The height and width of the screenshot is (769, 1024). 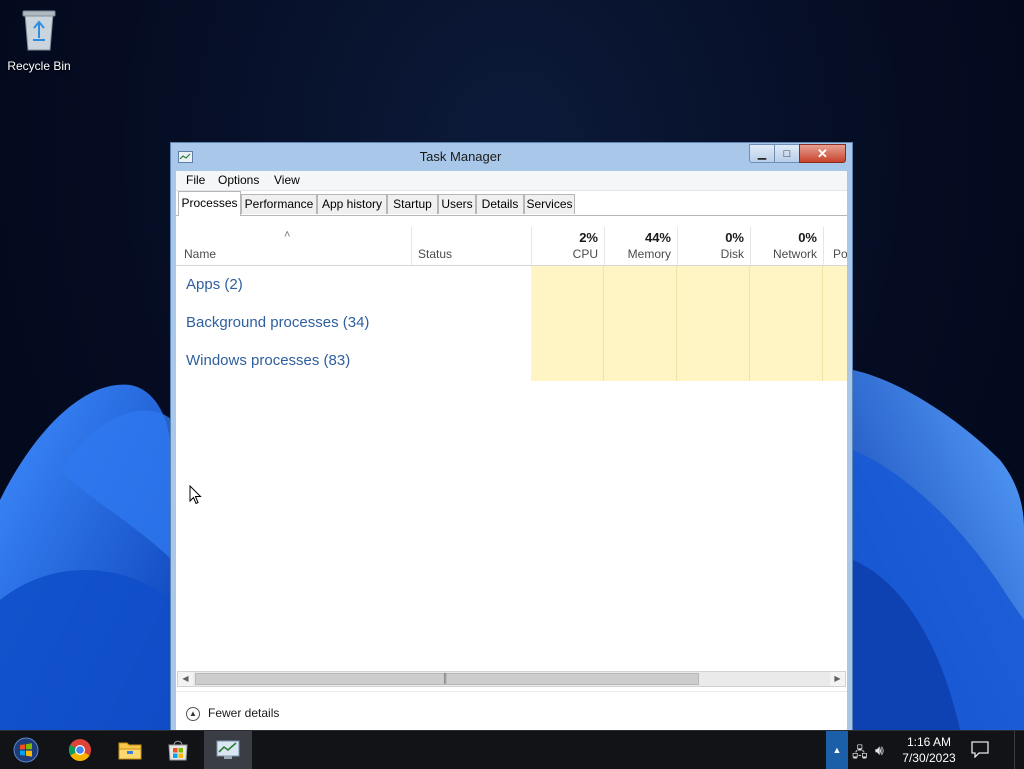 What do you see at coordinates (929, 742) in the screenshot?
I see `clock-time: 1:16 AM` at bounding box center [929, 742].